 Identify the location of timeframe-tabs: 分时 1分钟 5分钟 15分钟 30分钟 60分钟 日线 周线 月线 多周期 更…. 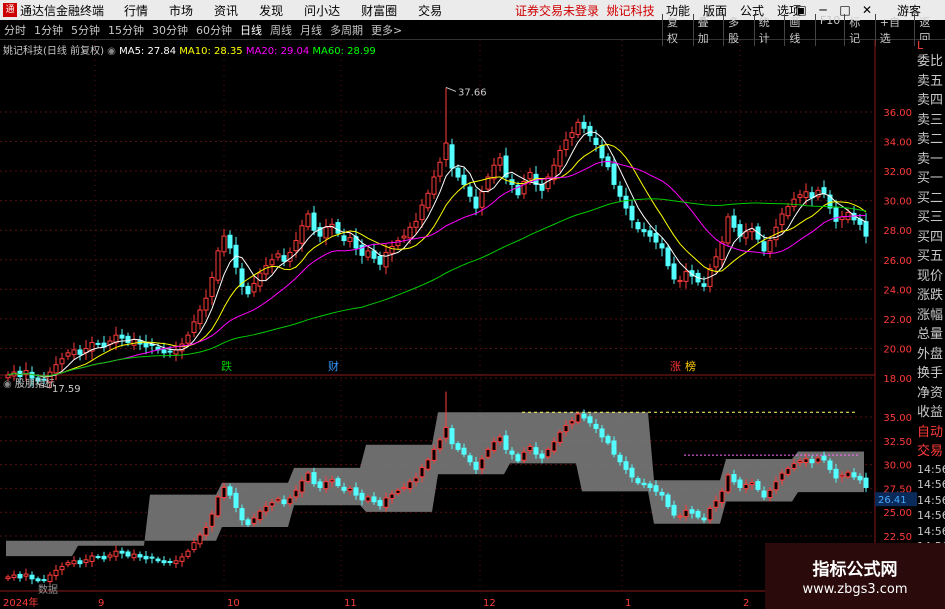
(203, 30).